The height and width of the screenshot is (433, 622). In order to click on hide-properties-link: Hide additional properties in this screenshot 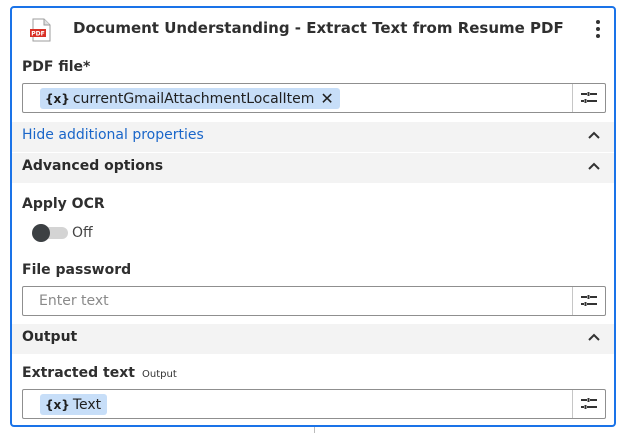, I will do `click(113, 135)`.